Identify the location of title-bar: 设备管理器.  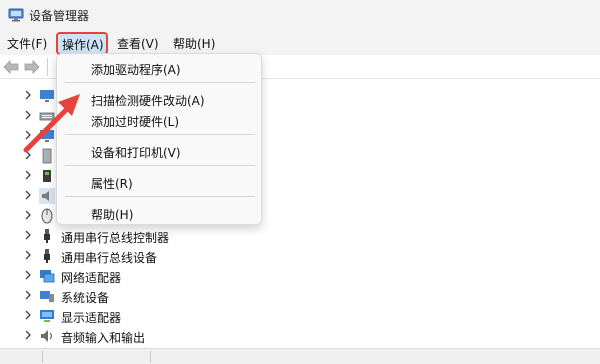
(300, 15).